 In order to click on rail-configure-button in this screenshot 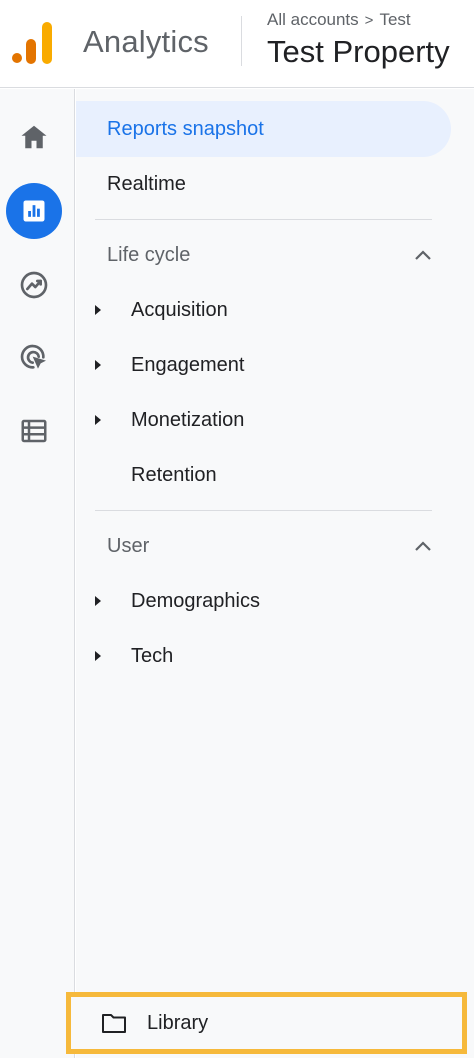, I will do `click(34, 431)`.